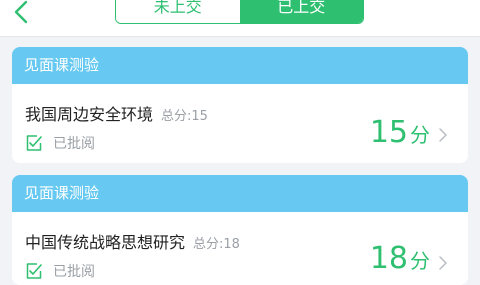  What do you see at coordinates (22, 12) in the screenshot?
I see `back-arrow-icon` at bounding box center [22, 12].